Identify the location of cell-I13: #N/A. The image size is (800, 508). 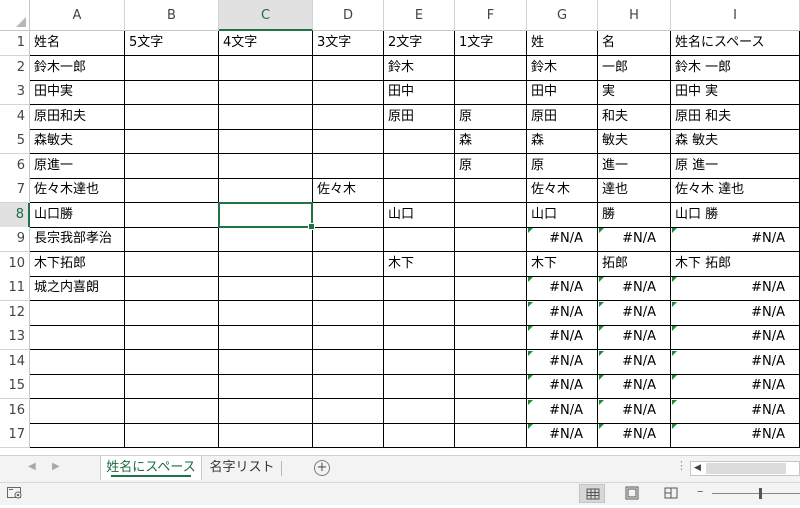
(735, 337).